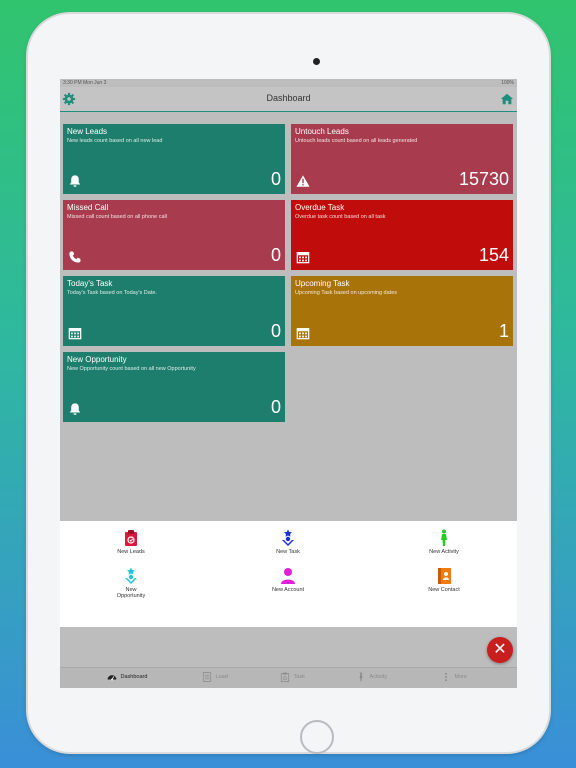  I want to click on account-person-icon, so click(288, 576).